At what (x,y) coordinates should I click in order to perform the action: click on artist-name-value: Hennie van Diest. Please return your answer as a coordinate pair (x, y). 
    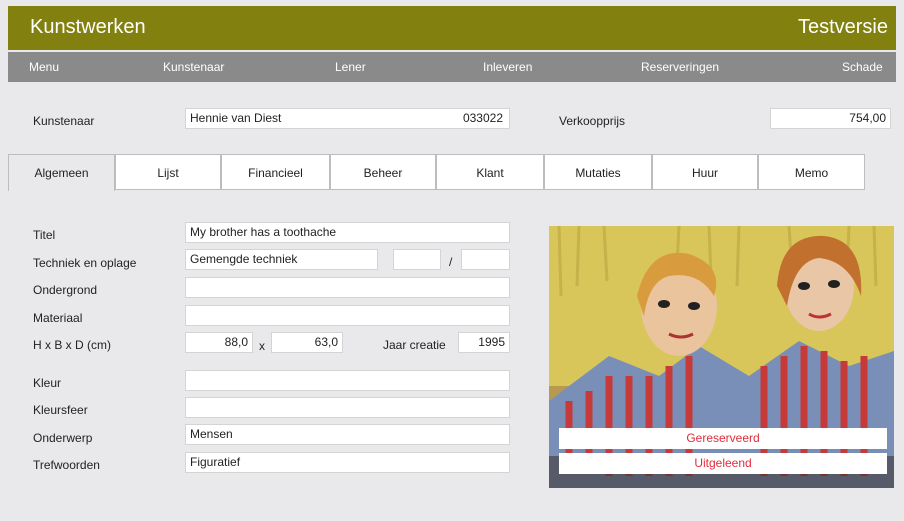
    Looking at the image, I should click on (236, 118).